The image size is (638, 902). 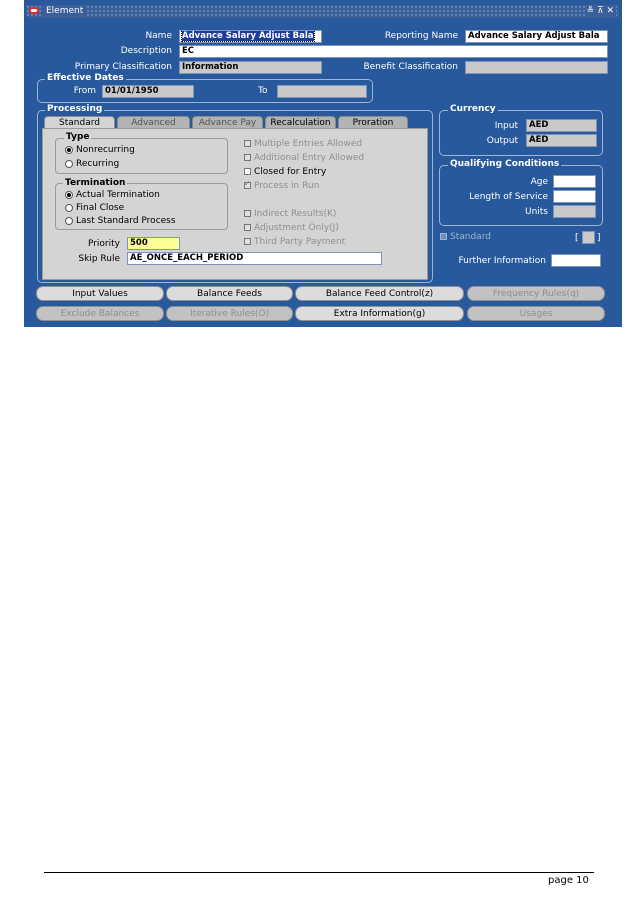 I want to click on radio-last-standard-process: Last Standard Process, so click(x=120, y=221).